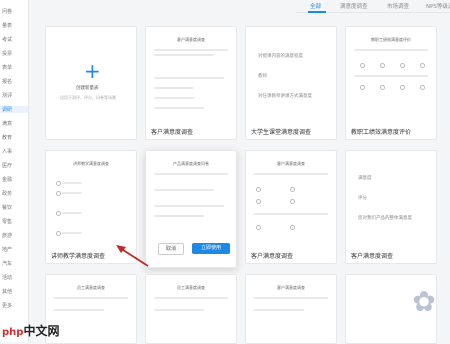  I want to click on watermark-icon: ✿, so click(424, 301).